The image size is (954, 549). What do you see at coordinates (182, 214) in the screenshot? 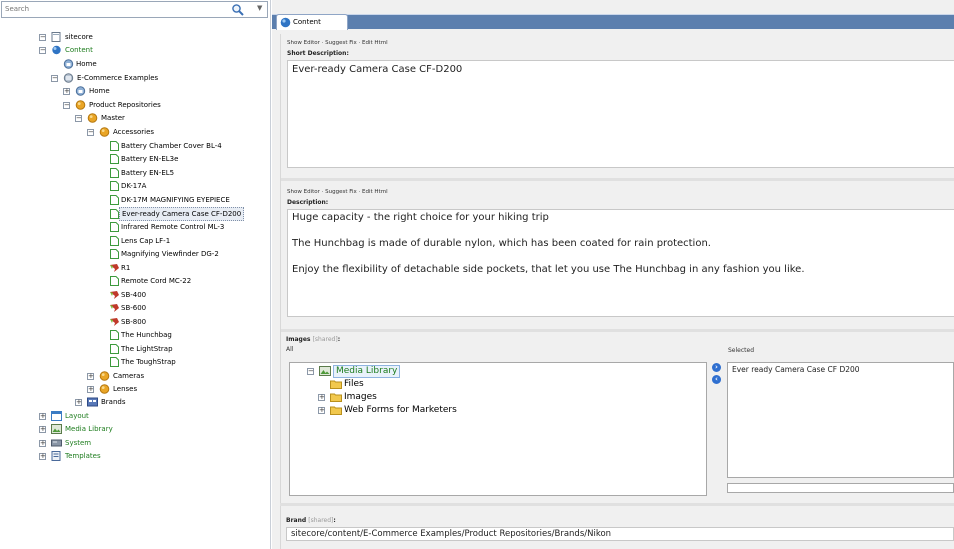
I see `tree-item-label: Ever-ready Camera Case CF-D200` at bounding box center [182, 214].